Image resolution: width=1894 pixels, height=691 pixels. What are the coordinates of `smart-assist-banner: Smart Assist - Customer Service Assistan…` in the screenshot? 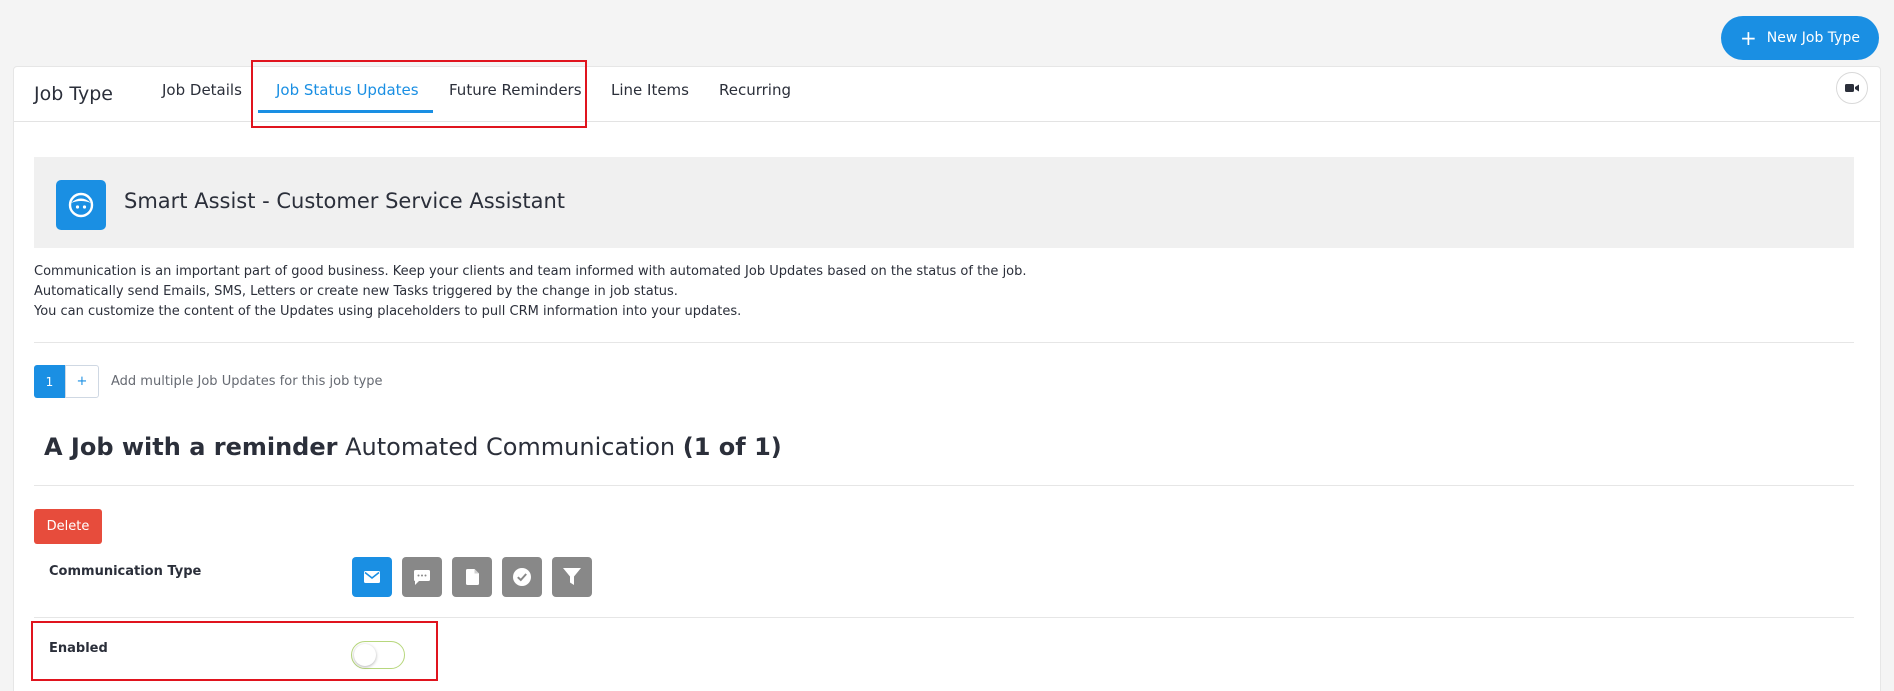 It's located at (944, 202).